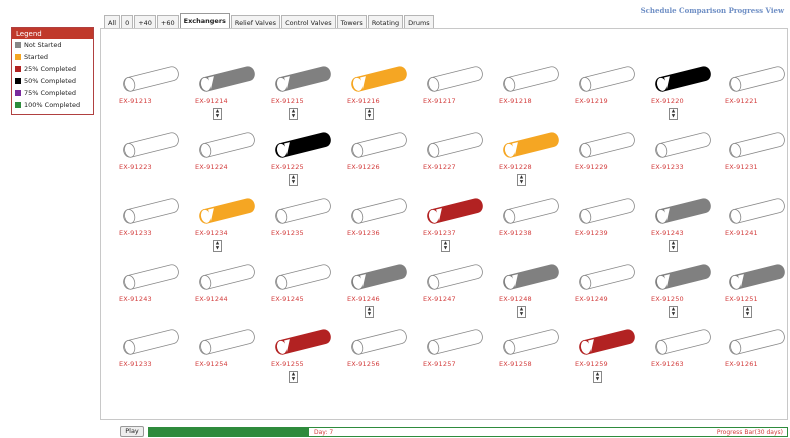 This screenshot has width=790, height=438. Describe the element at coordinates (419, 21) in the screenshot. I see `tab-drums: Drums` at that location.